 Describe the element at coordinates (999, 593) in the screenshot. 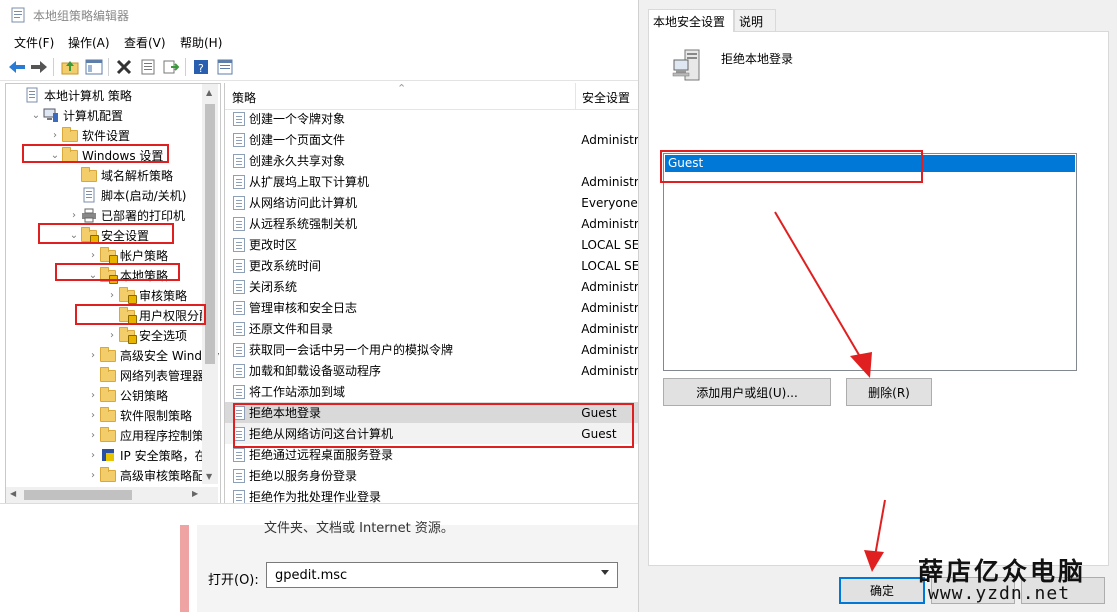

I see `watermark-url: www.yzdn.net` at that location.